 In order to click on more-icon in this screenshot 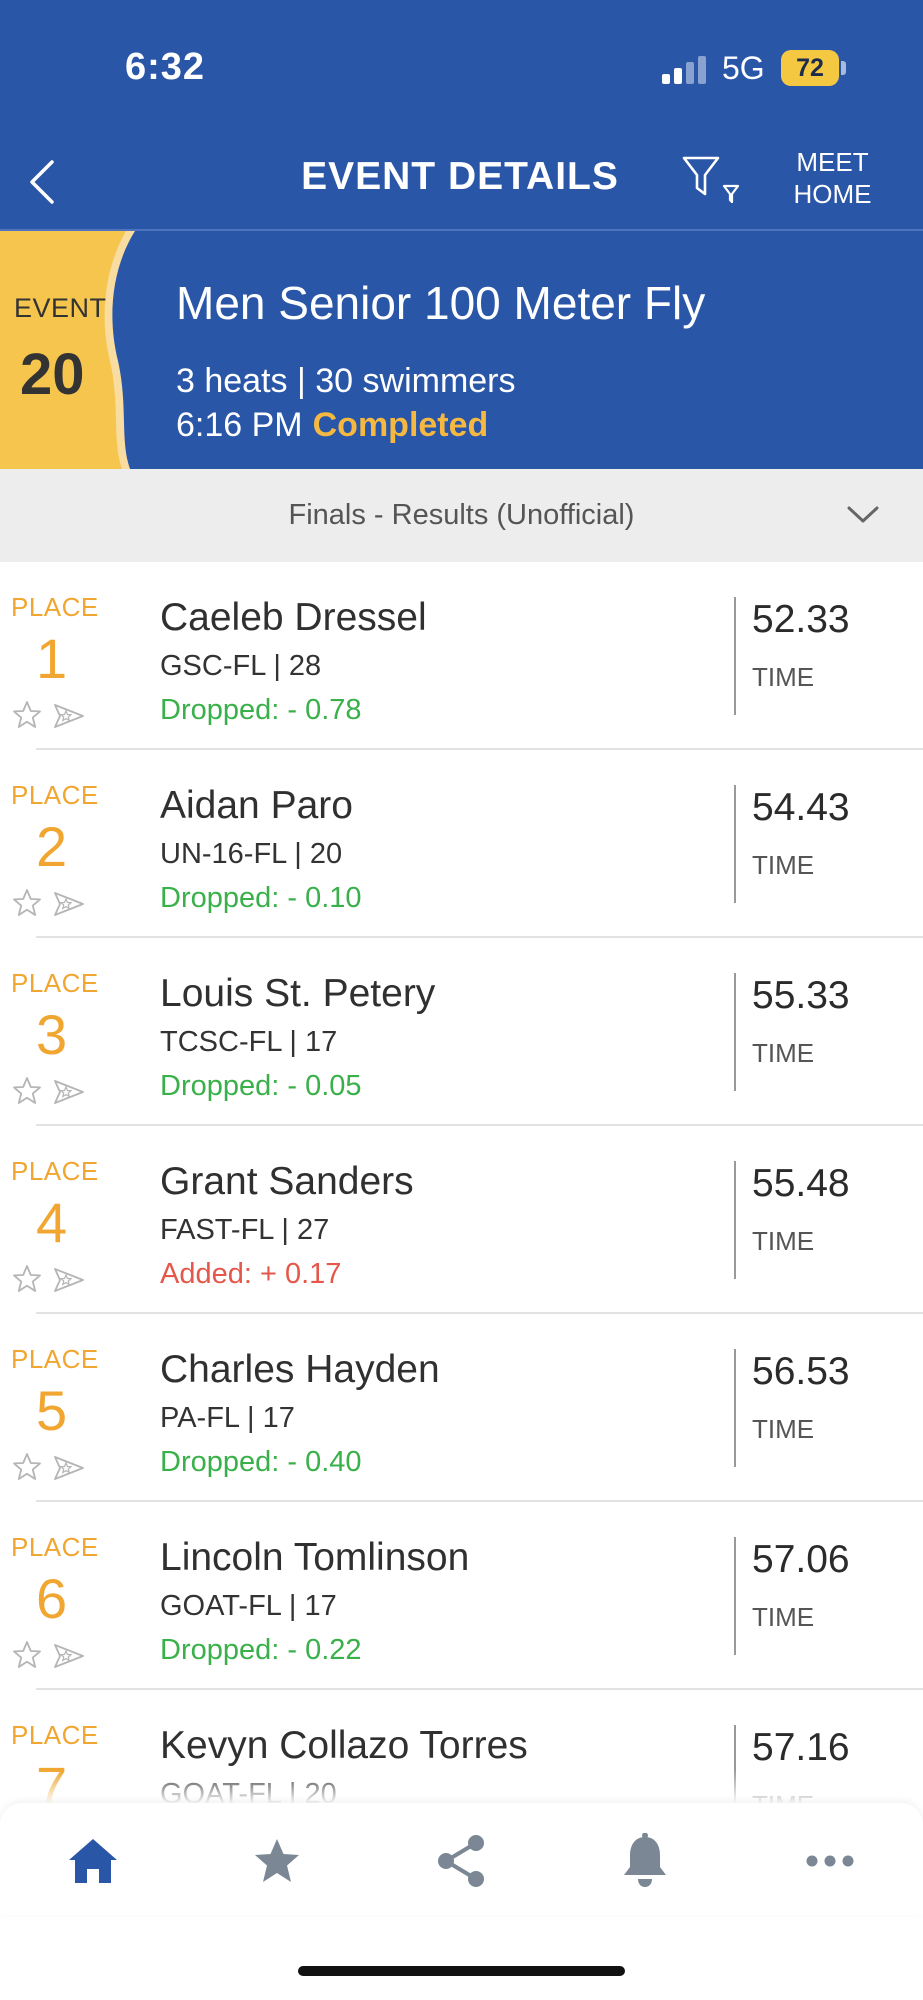, I will do `click(830, 1861)`.